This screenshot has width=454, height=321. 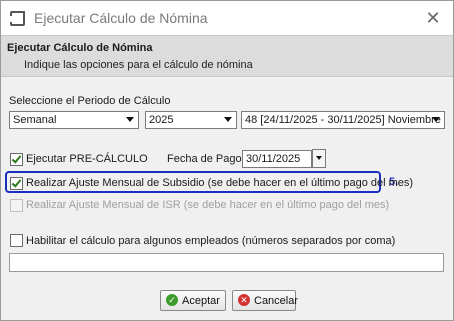 I want to click on cancel-button: ✕ Cancelar, so click(x=265, y=300).